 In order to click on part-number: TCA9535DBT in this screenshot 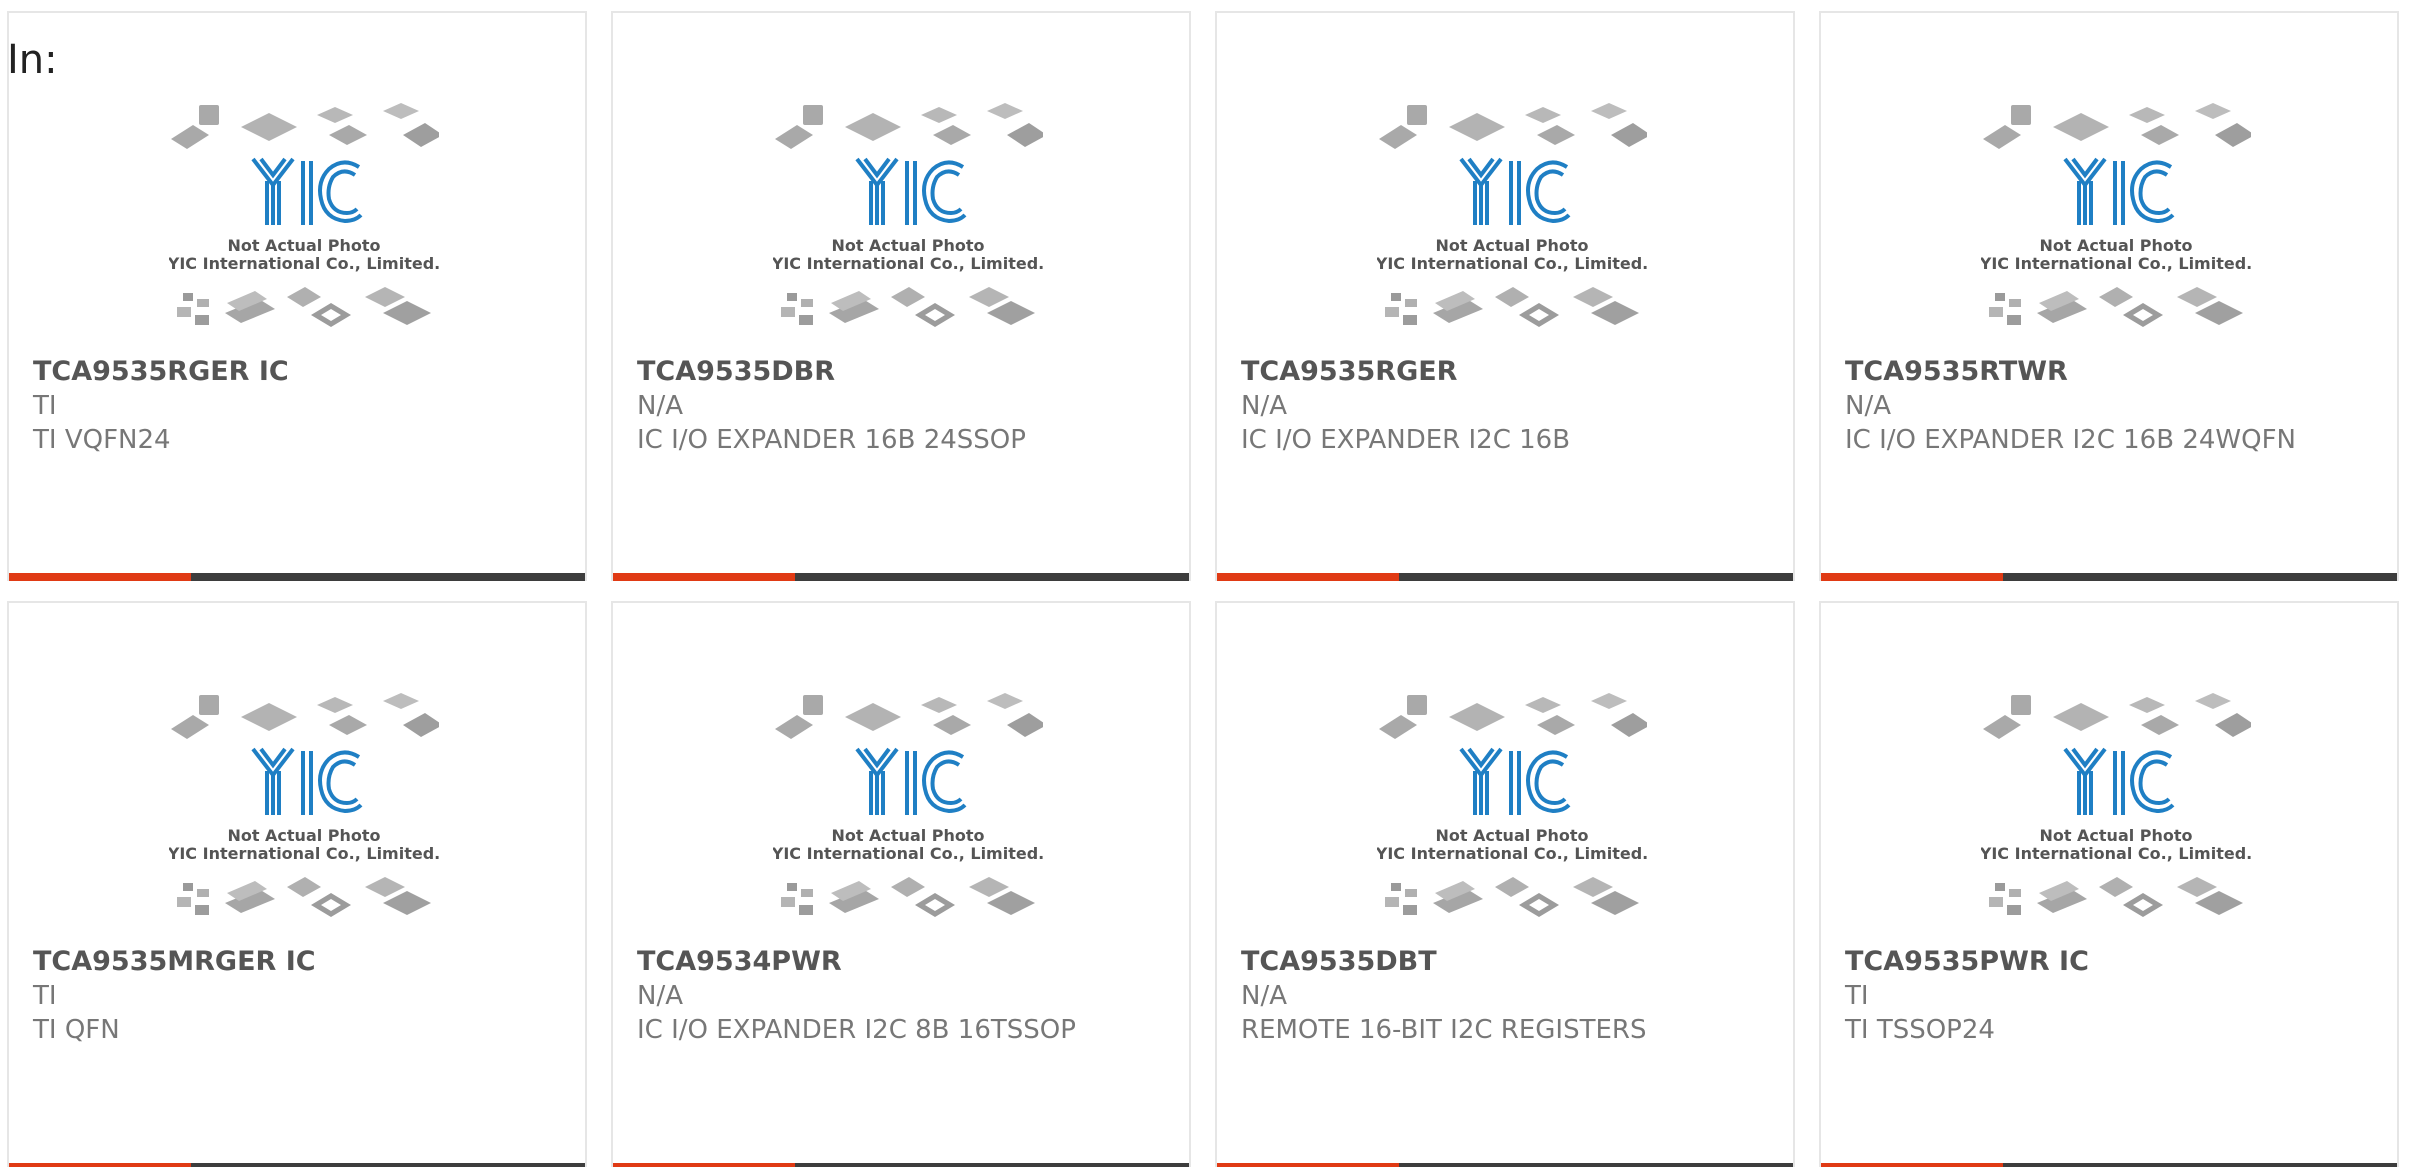, I will do `click(1505, 962)`.